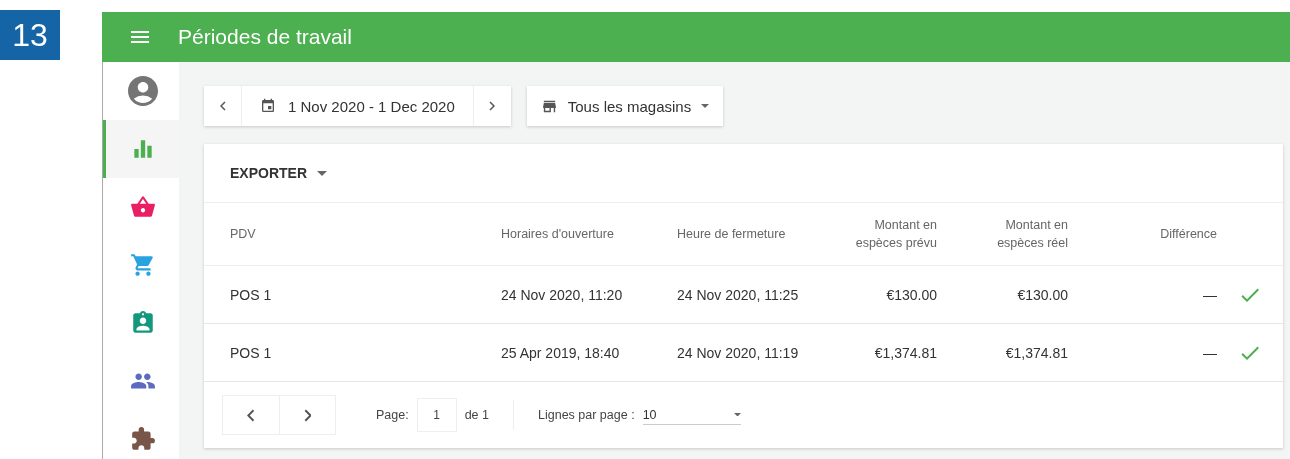  I want to click on table-cell-text: 25 Apr 2019, 18:40, so click(561, 352).